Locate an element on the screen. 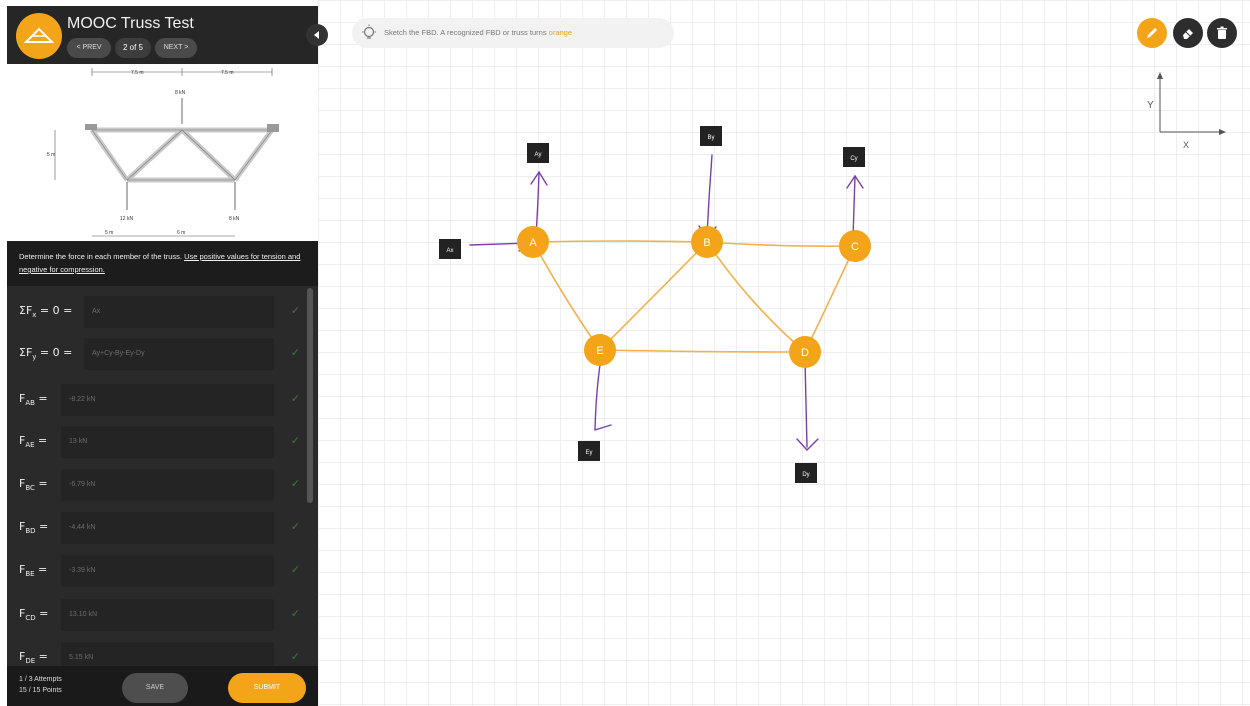  lightbulb-icon is located at coordinates (369, 31).